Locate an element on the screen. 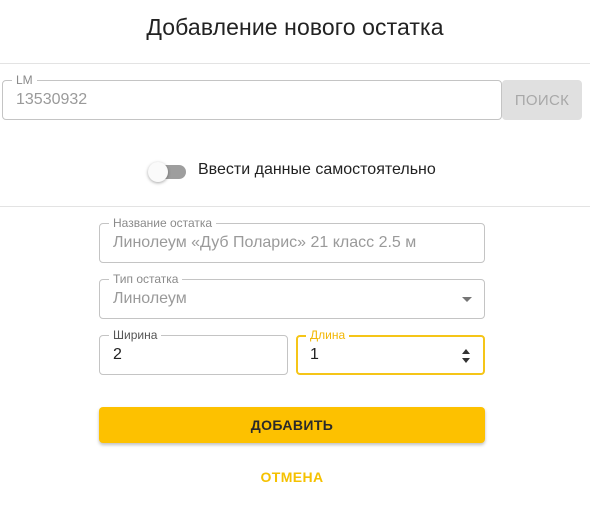  toggle-thumb is located at coordinates (158, 172).